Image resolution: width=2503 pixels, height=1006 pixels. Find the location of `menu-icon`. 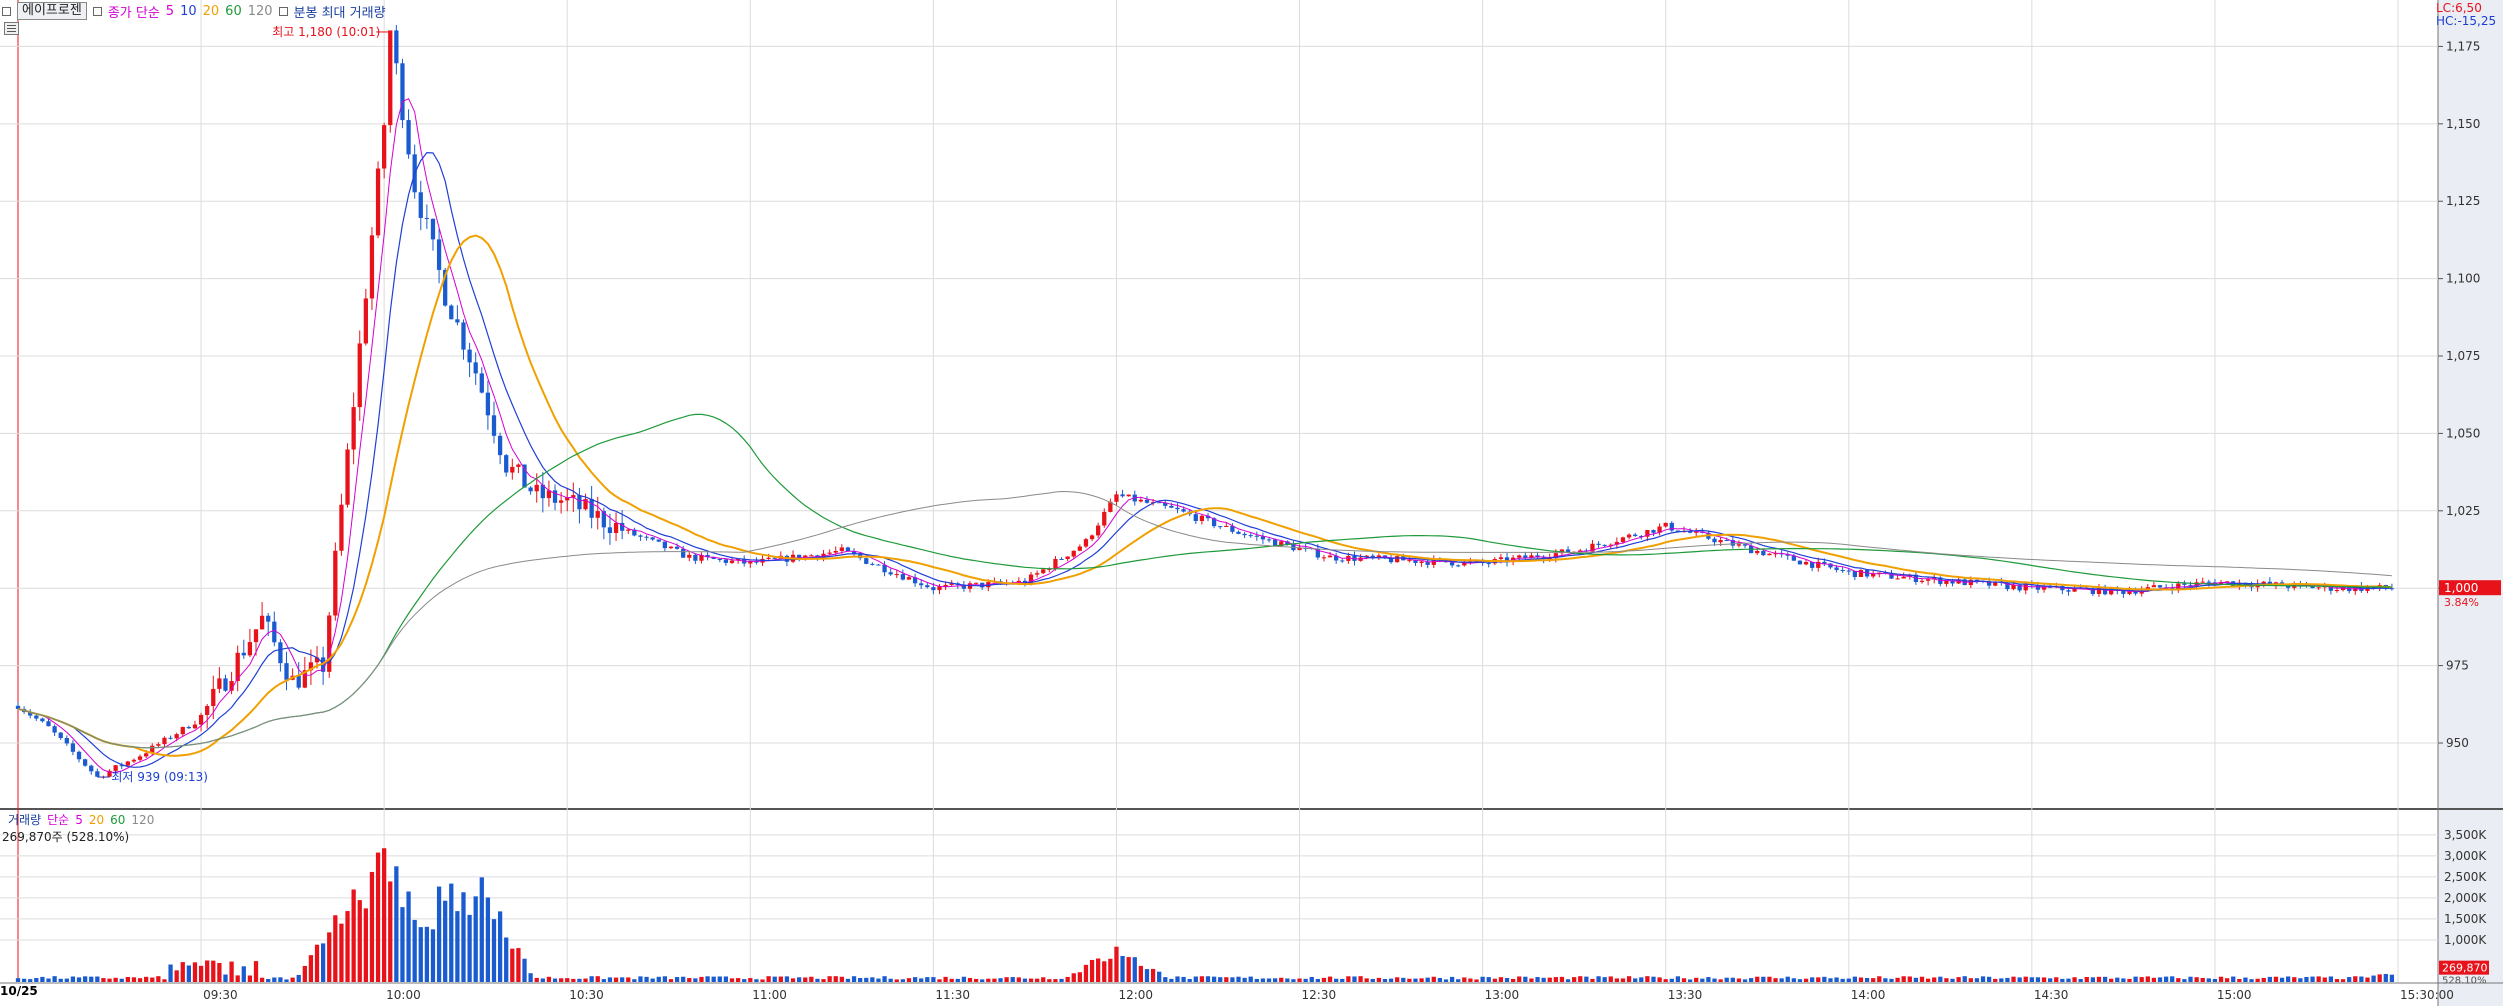

menu-icon is located at coordinates (11, 28).